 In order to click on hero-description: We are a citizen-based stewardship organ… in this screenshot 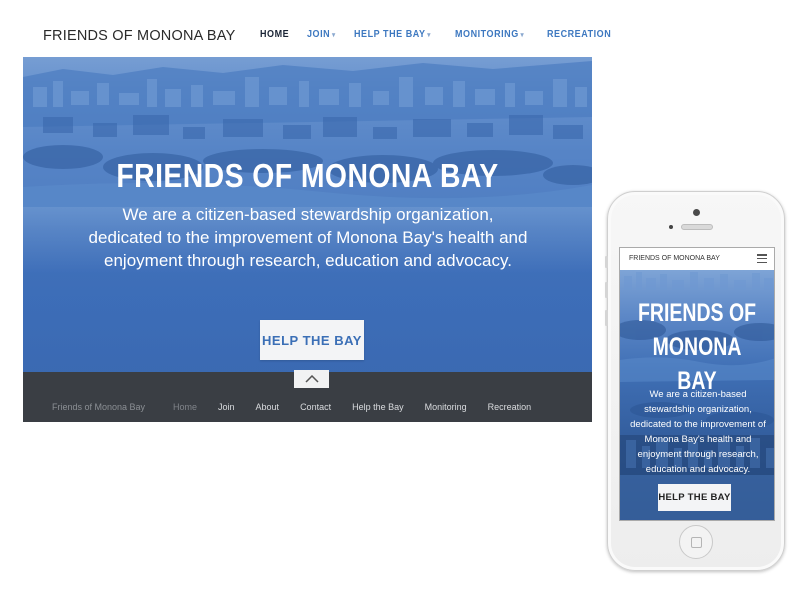, I will do `click(308, 237)`.